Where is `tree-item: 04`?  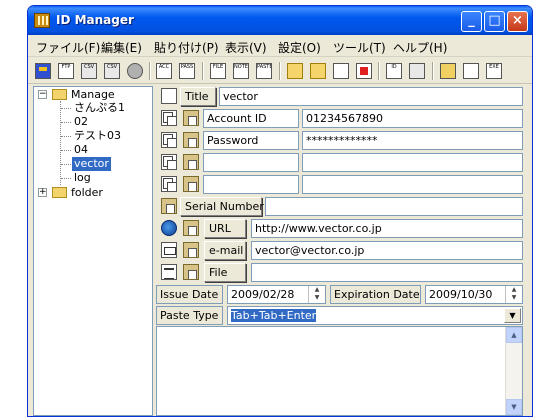
tree-item: 04 is located at coordinates (81, 150).